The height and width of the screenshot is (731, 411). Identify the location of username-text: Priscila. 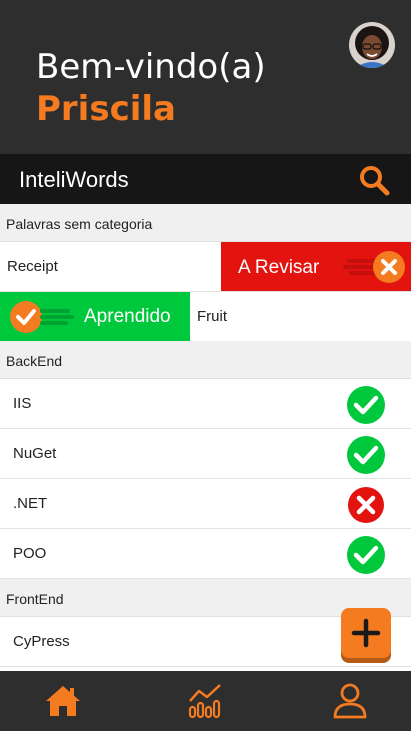
(106, 109).